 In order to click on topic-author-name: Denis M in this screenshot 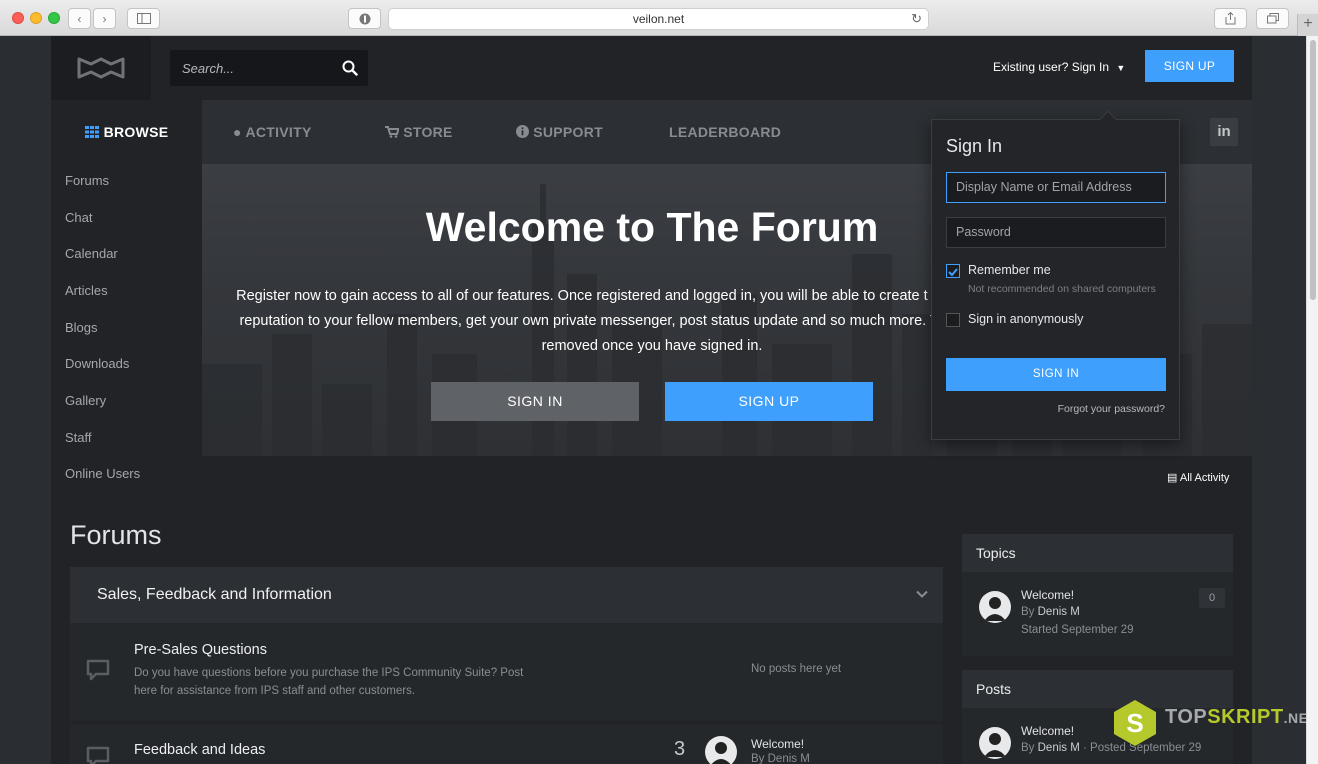, I will do `click(1059, 612)`.